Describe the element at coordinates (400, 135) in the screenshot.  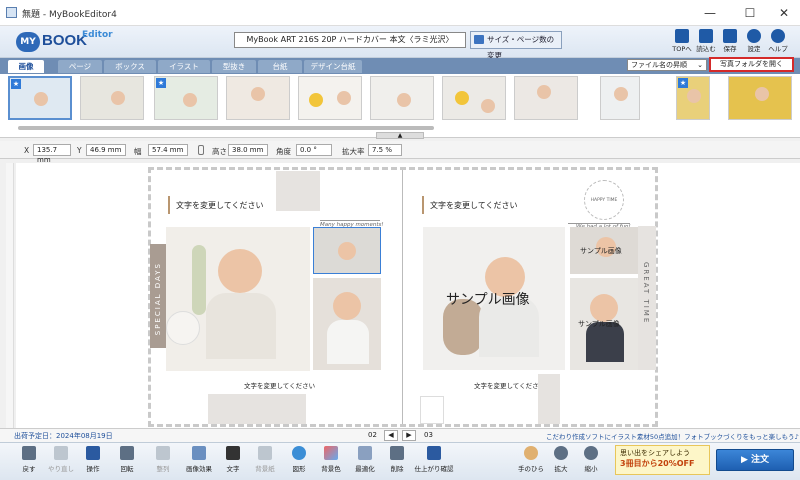
I see `collapse-strip-button: ▲` at that location.